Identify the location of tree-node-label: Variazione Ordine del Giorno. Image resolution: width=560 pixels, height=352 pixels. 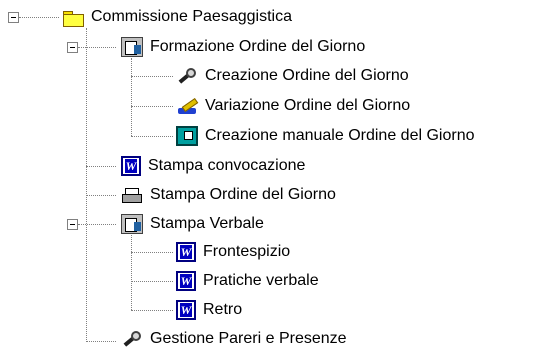
(308, 105).